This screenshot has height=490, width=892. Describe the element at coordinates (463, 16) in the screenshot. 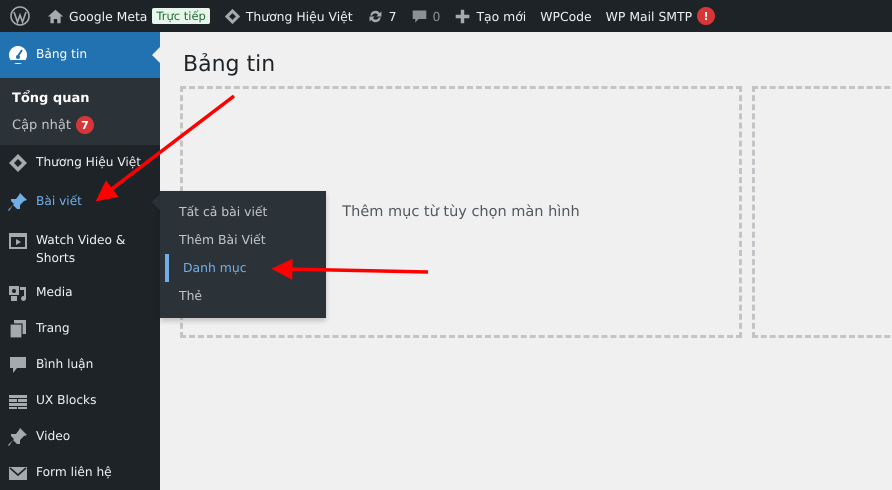

I see `plus-icon` at that location.